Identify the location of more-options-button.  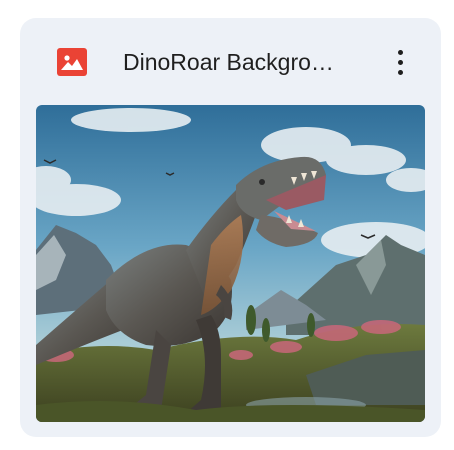
(400, 62).